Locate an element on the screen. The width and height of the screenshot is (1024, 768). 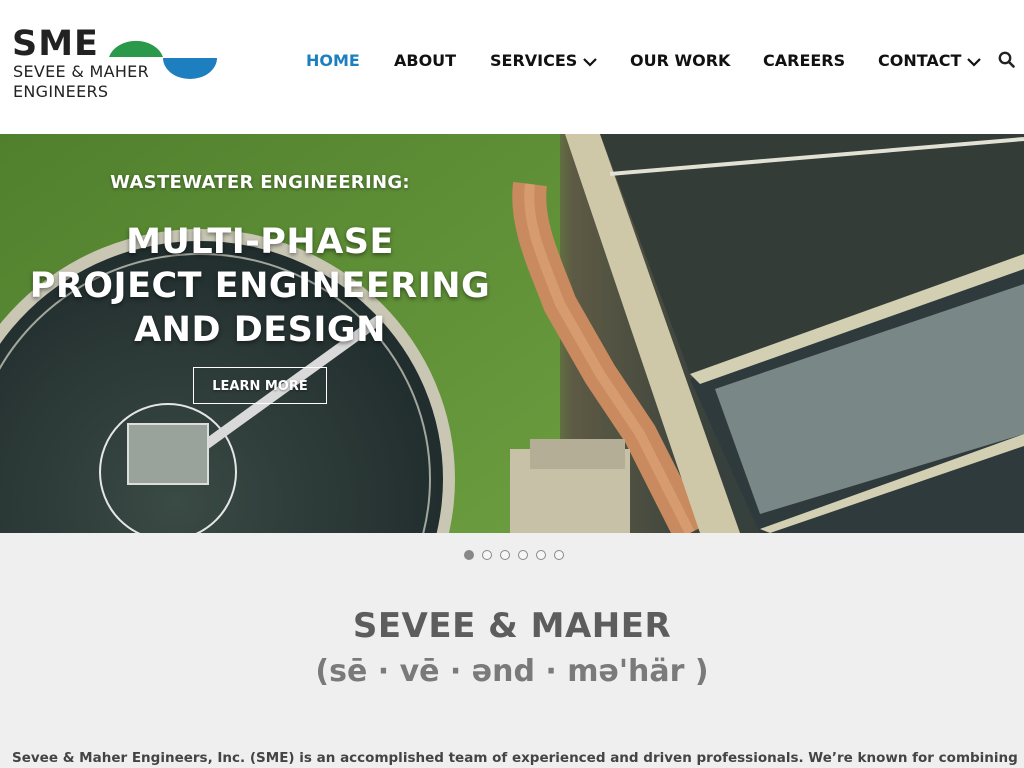
logo-line-2: ENGINEERS is located at coordinates (61, 91).